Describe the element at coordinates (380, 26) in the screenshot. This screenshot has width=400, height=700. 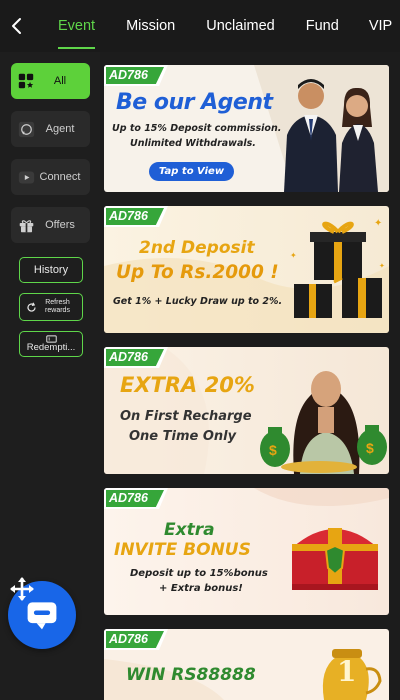
I see `tab-vip: VIP` at that location.